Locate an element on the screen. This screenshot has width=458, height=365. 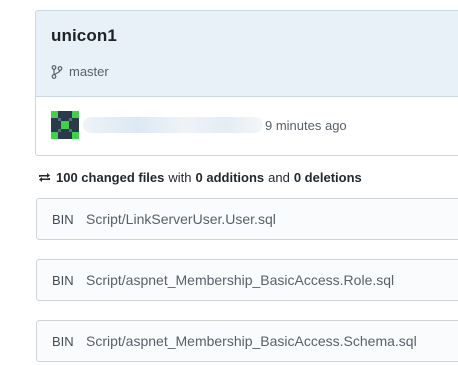
summary-with: with is located at coordinates (180, 177).